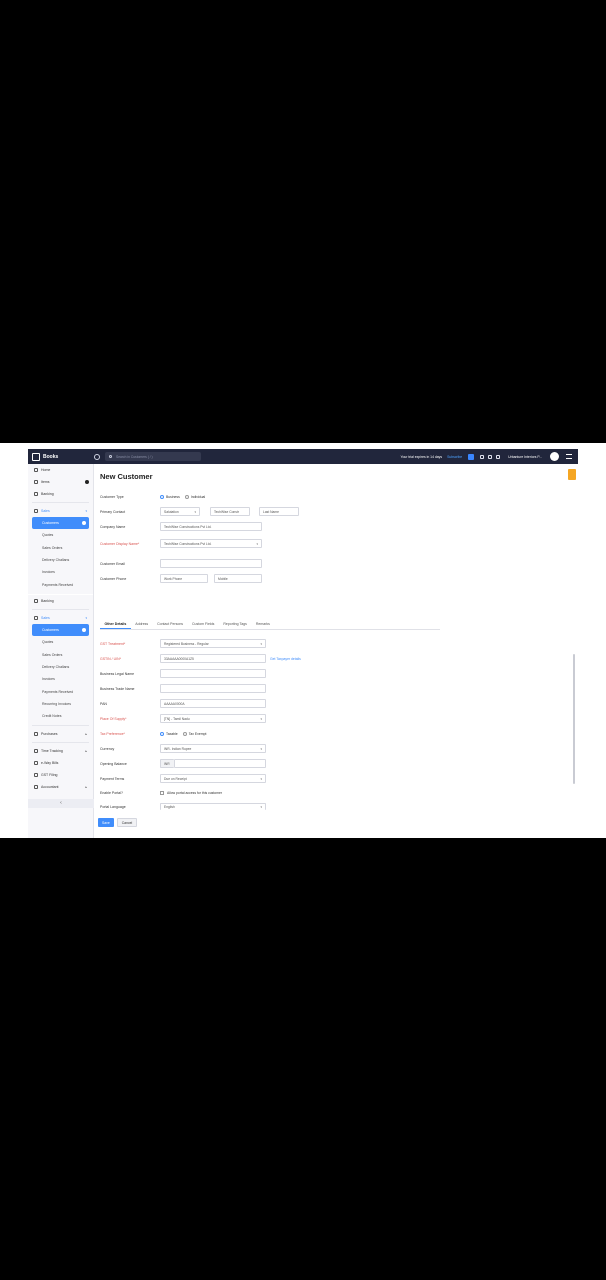 The width and height of the screenshot is (606, 1280). What do you see at coordinates (569, 456) in the screenshot?
I see `apps-menu-icon` at bounding box center [569, 456].